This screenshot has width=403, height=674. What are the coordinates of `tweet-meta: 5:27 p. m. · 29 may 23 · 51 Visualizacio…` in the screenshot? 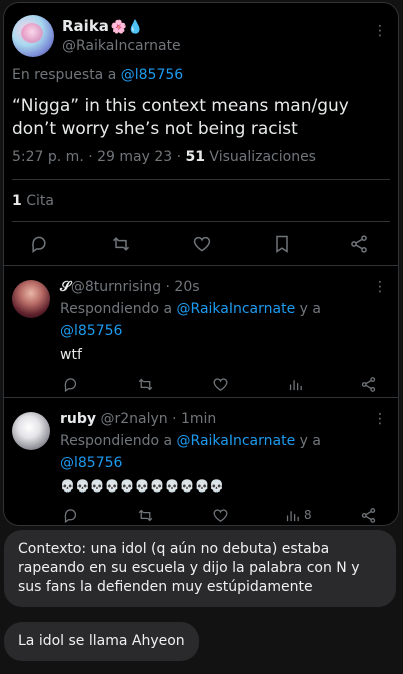 It's located at (164, 157).